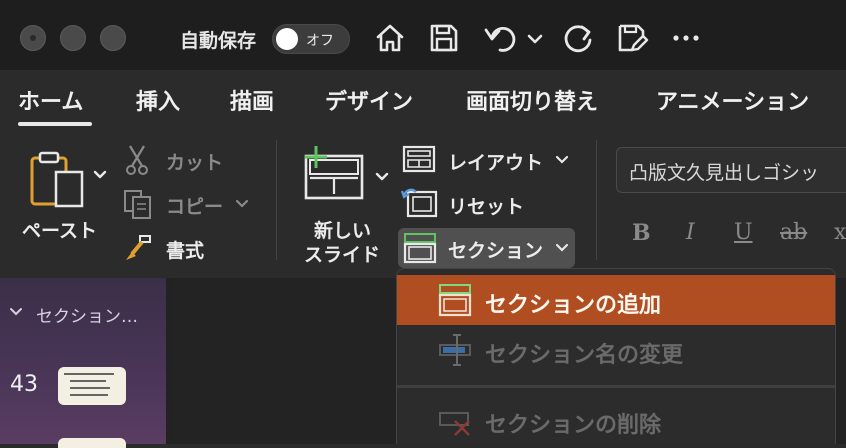 This screenshot has width=846, height=448. I want to click on italic-button: I, so click(690, 232).